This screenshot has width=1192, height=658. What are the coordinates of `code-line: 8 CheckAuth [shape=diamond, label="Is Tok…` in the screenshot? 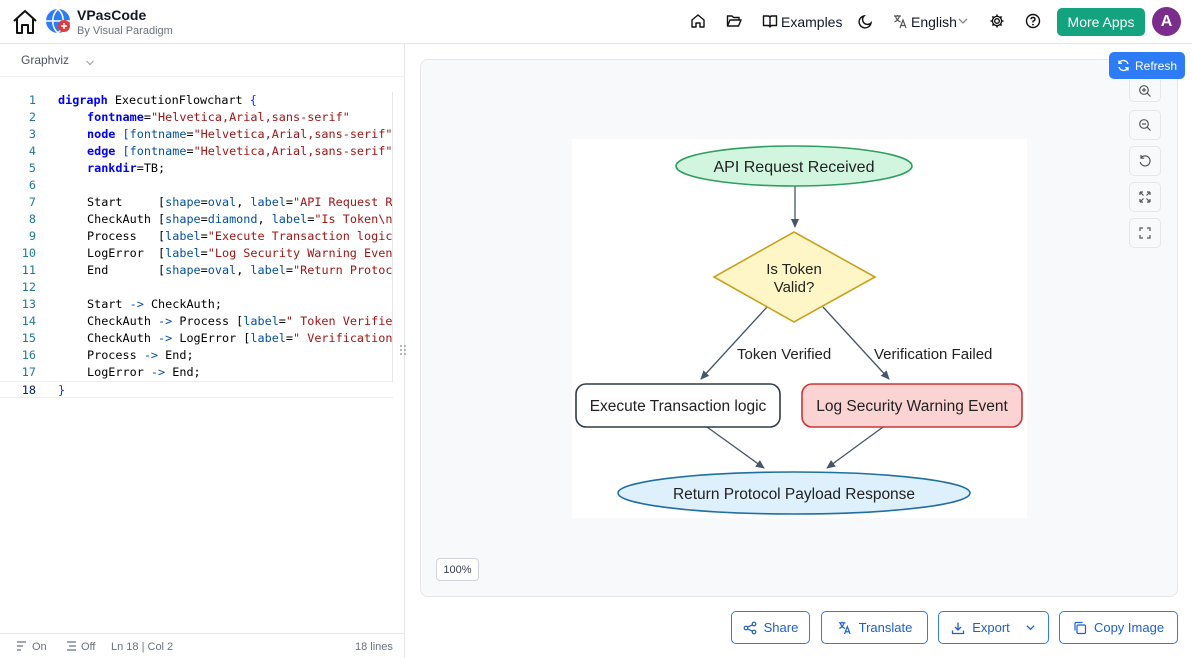 It's located at (210, 219).